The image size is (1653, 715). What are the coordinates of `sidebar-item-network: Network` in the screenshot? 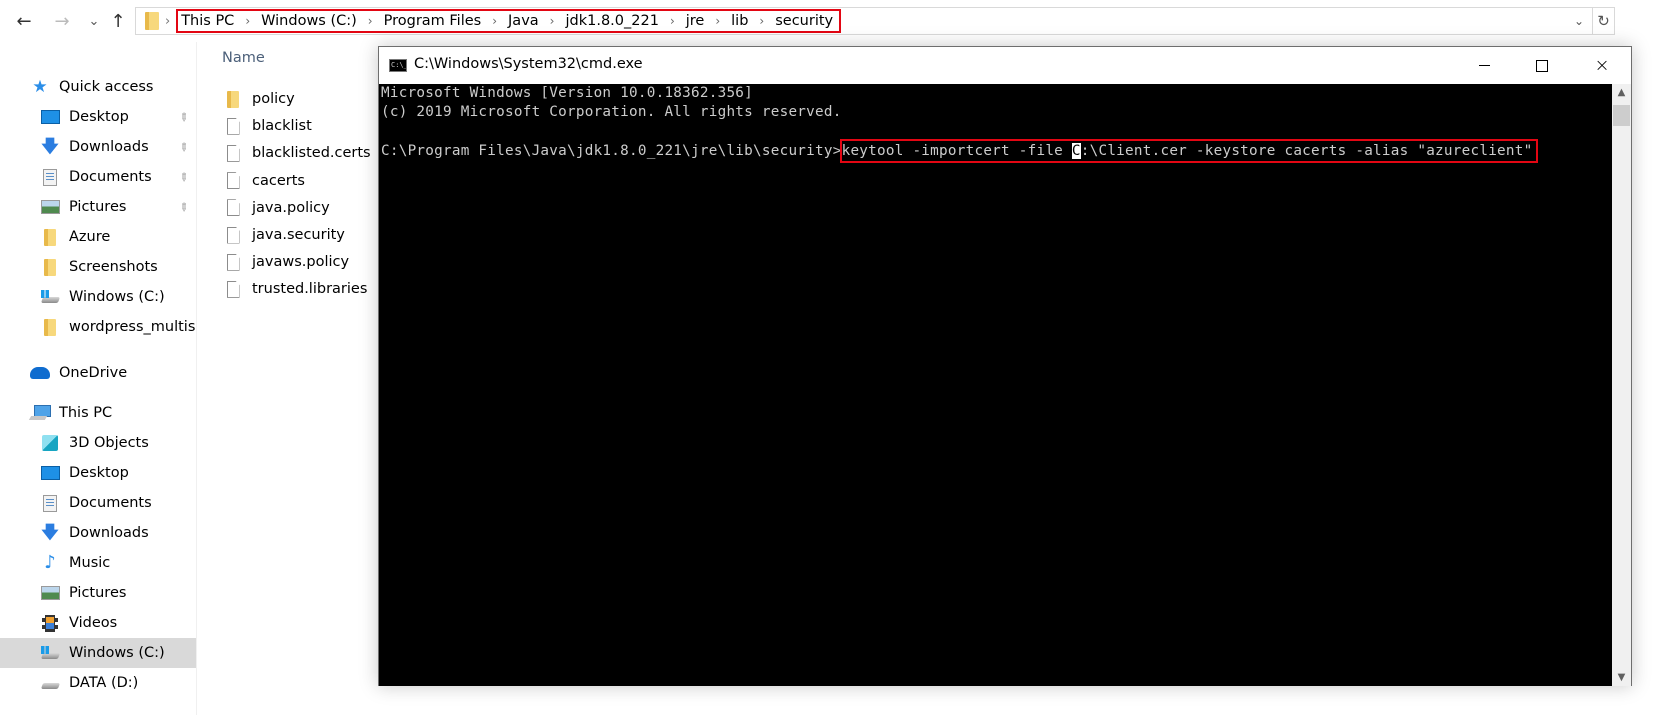 It's located at (98, 712).